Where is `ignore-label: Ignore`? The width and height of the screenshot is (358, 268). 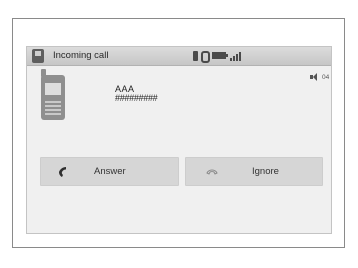
ignore-label: Ignore is located at coordinates (265, 171).